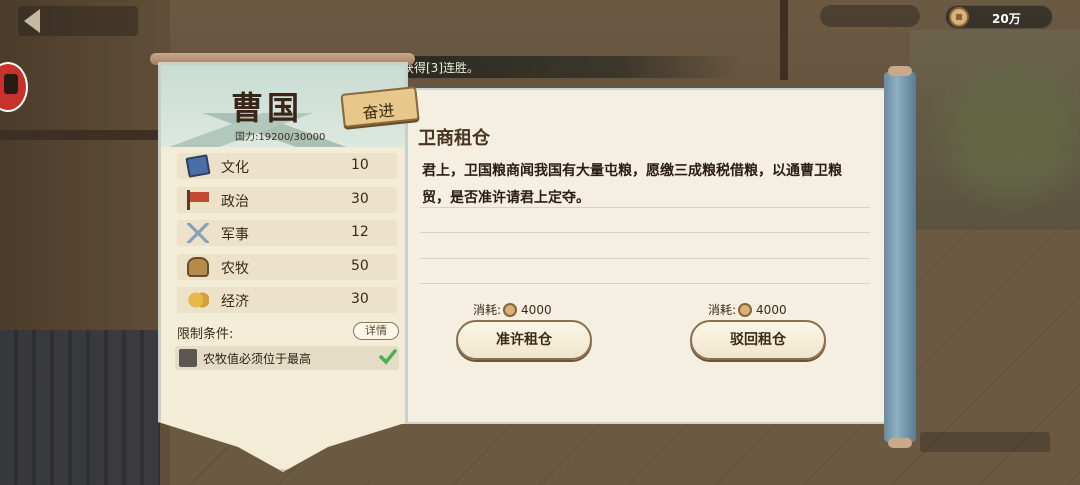 This screenshot has height=485, width=1080. What do you see at coordinates (198, 300) in the screenshot?
I see `coins-icon` at bounding box center [198, 300].